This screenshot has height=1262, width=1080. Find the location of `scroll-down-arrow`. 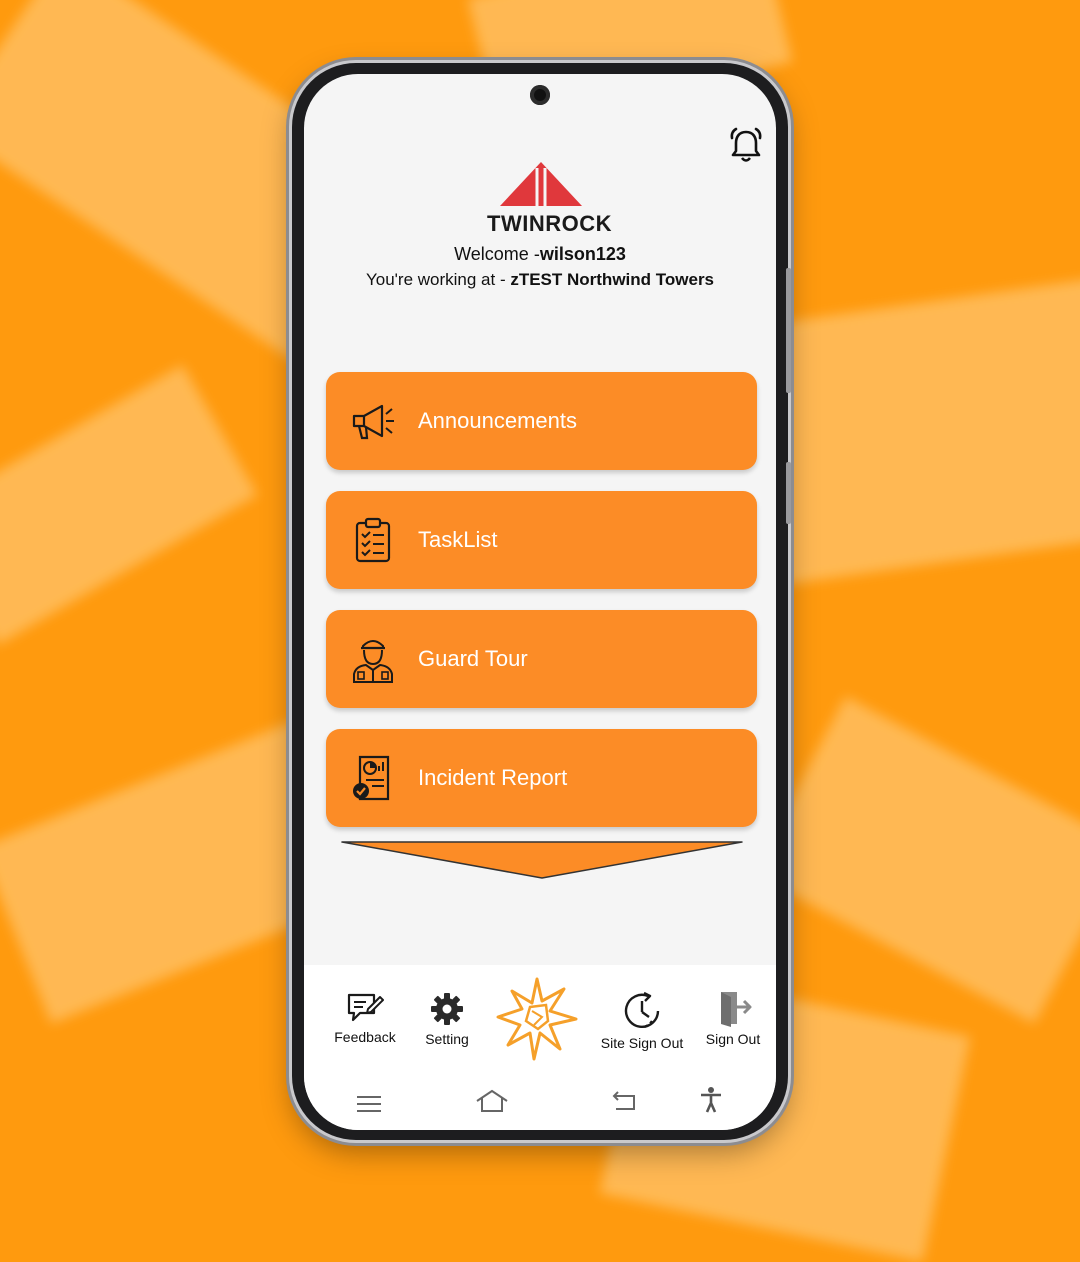

scroll-down-arrow is located at coordinates (542, 860).